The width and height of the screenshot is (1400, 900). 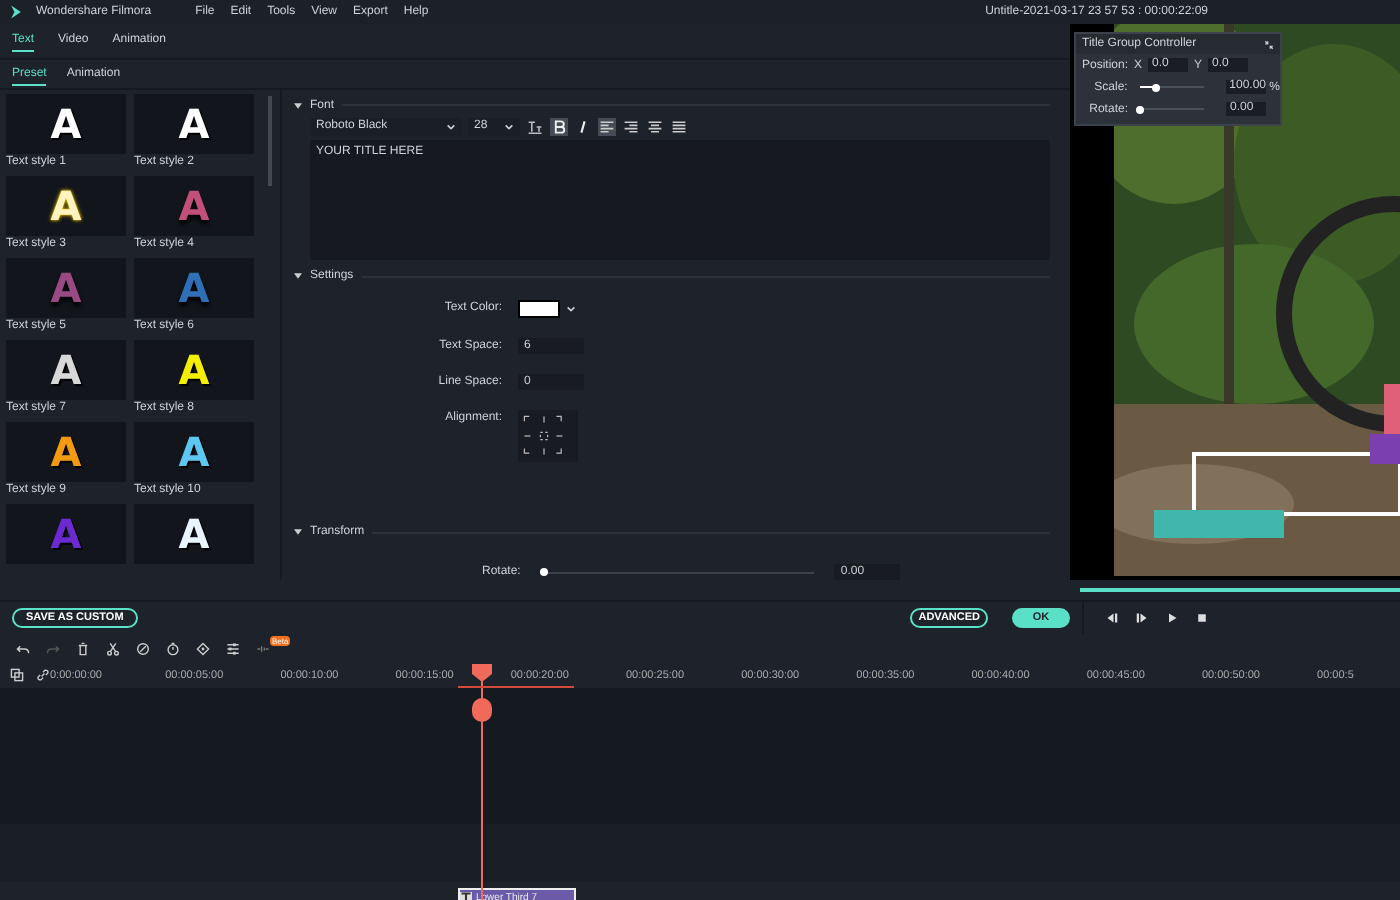 What do you see at coordinates (1202, 618) in the screenshot?
I see `stop-icon` at bounding box center [1202, 618].